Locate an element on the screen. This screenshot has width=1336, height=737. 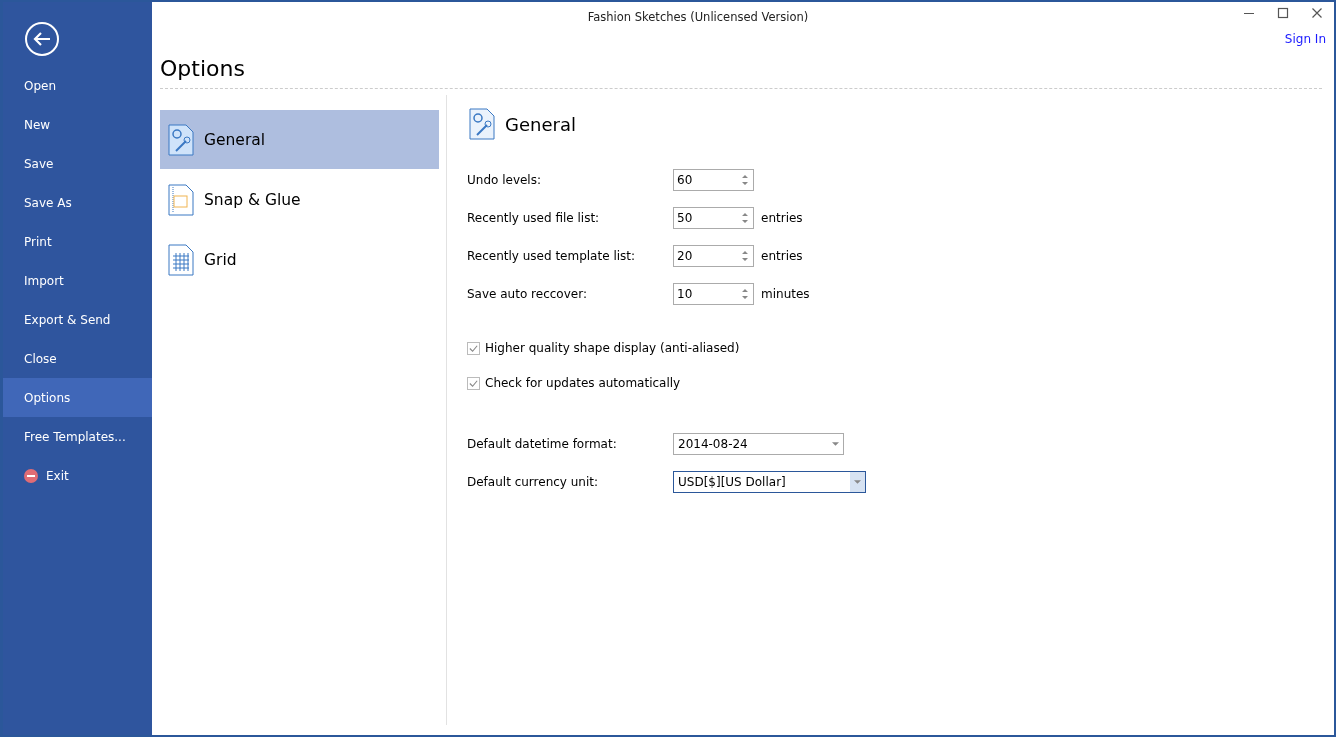
sidebar-item: Save is located at coordinates (77, 163).